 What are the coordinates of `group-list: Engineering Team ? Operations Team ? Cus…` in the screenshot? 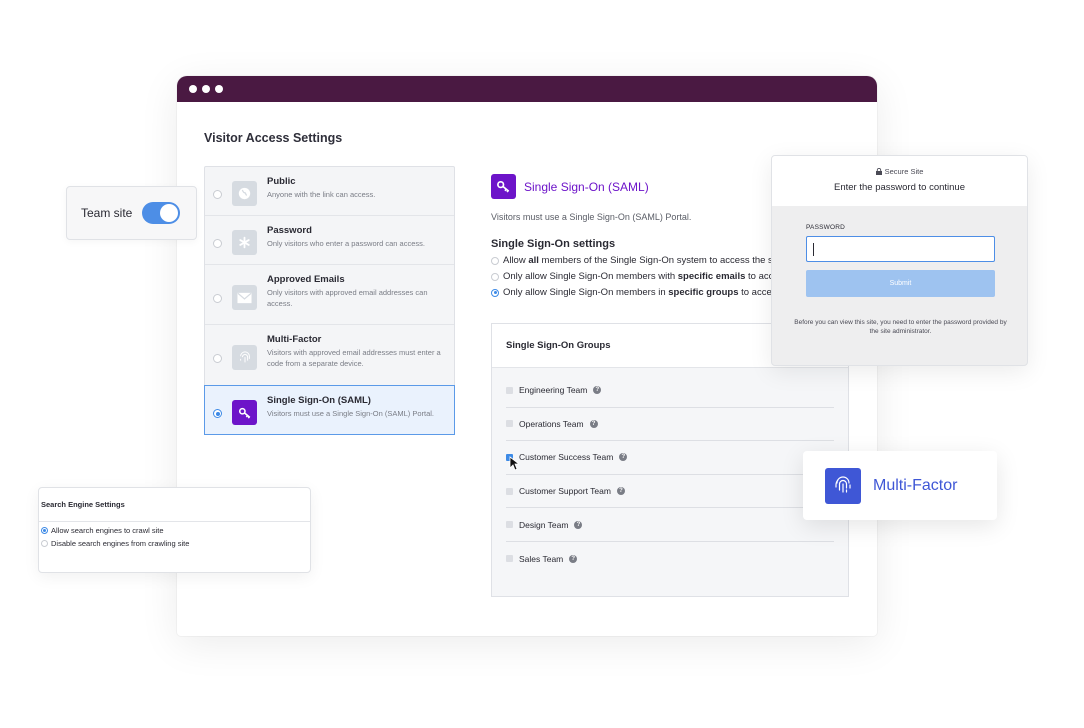 It's located at (670, 472).